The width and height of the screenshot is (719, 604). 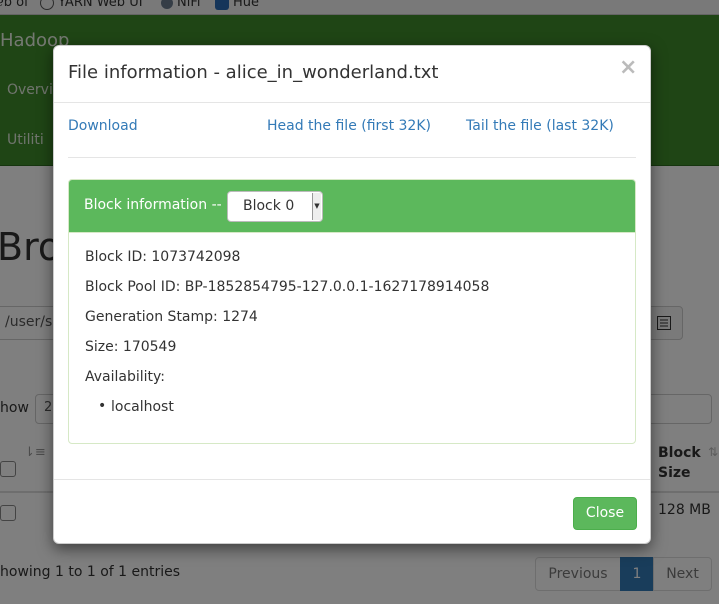 What do you see at coordinates (103, 126) in the screenshot?
I see `download-link: Download` at bounding box center [103, 126].